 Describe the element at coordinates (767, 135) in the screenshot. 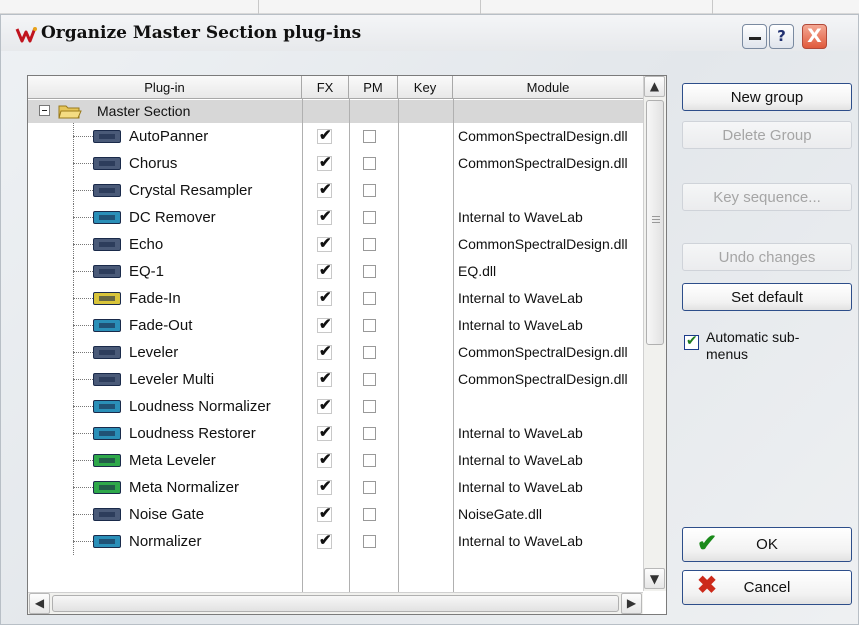

I see `delete-group-button: Delete Group` at that location.